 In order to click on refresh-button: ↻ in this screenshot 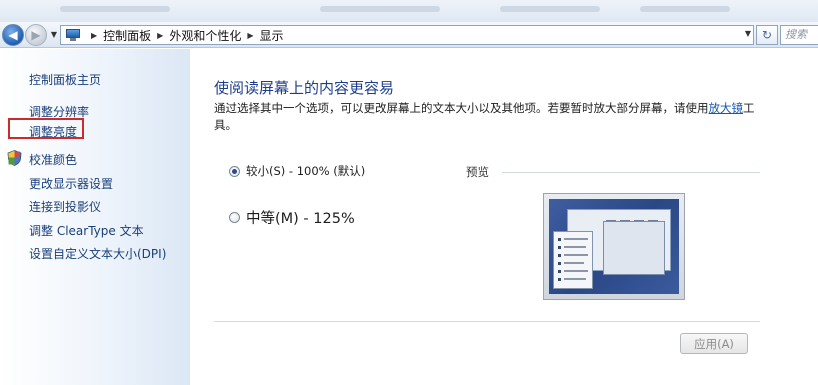, I will do `click(767, 35)`.